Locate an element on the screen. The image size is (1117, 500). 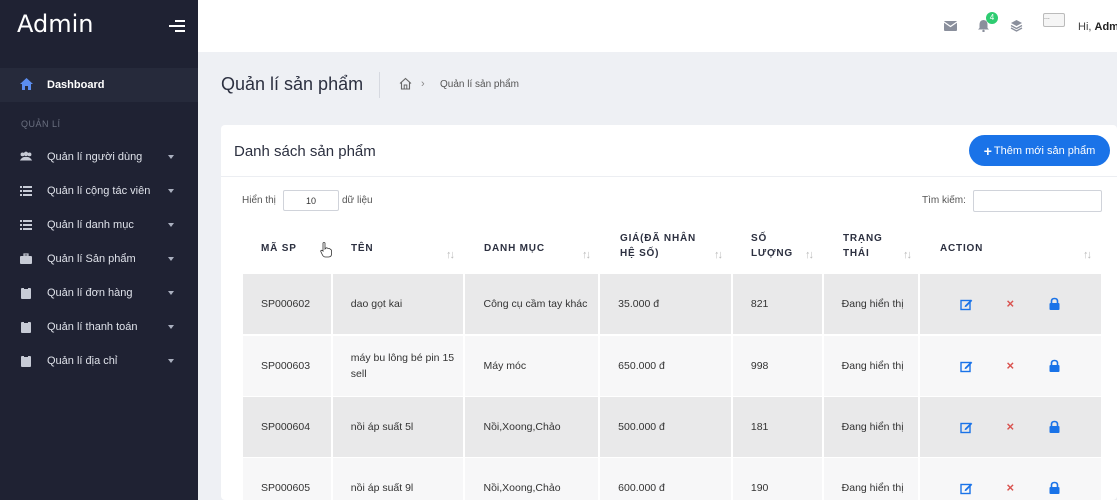
sidebar-item-label: Quản lí Sản phẩm is located at coordinates (91, 259).